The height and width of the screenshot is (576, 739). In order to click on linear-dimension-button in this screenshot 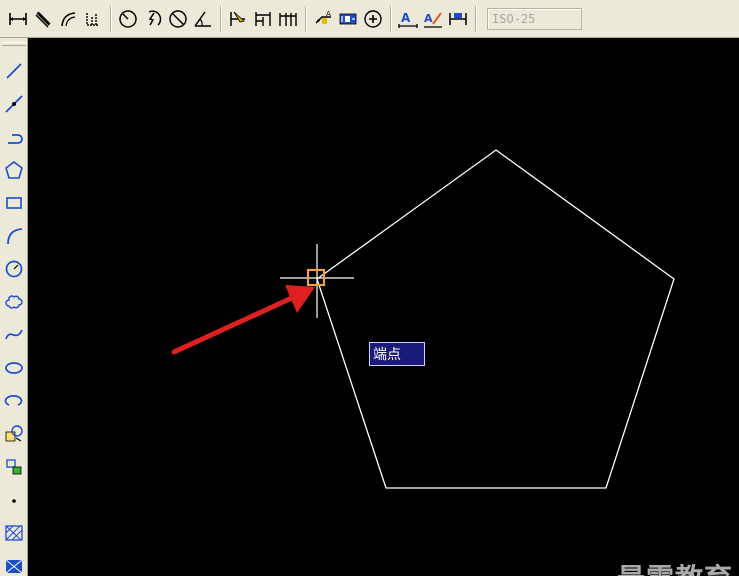, I will do `click(18, 19)`.